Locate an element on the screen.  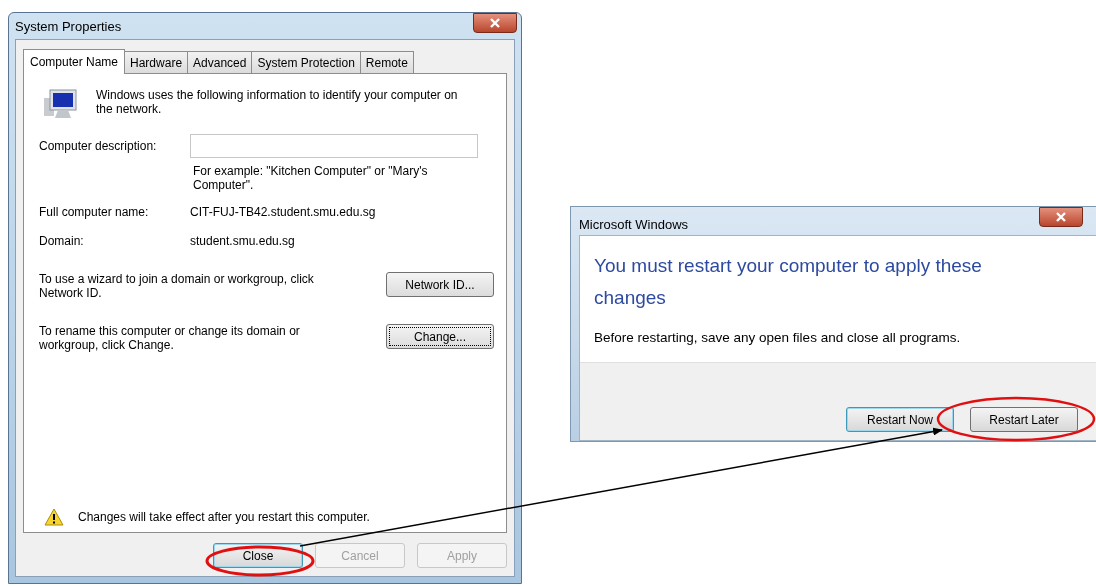
hint-text: For example: "Kitchen Computer" or "Mary's Computer". is located at coordinates (311, 178).